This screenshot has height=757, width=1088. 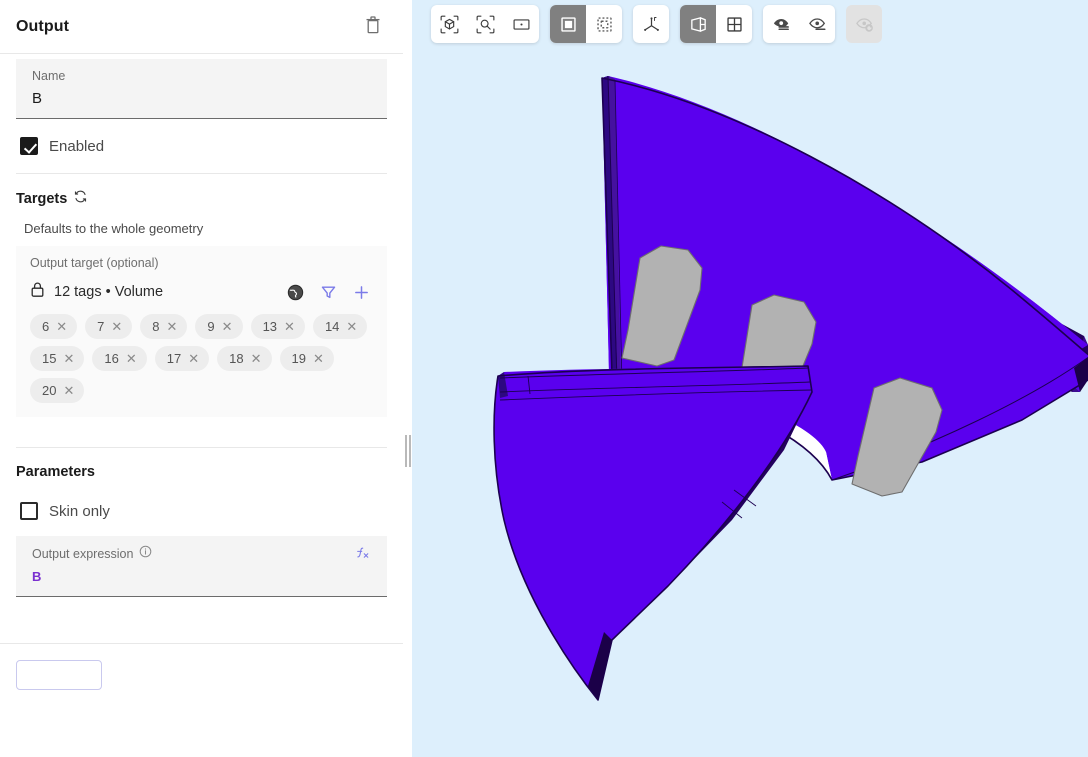 What do you see at coordinates (363, 555) in the screenshot?
I see `fx-icon` at bounding box center [363, 555].